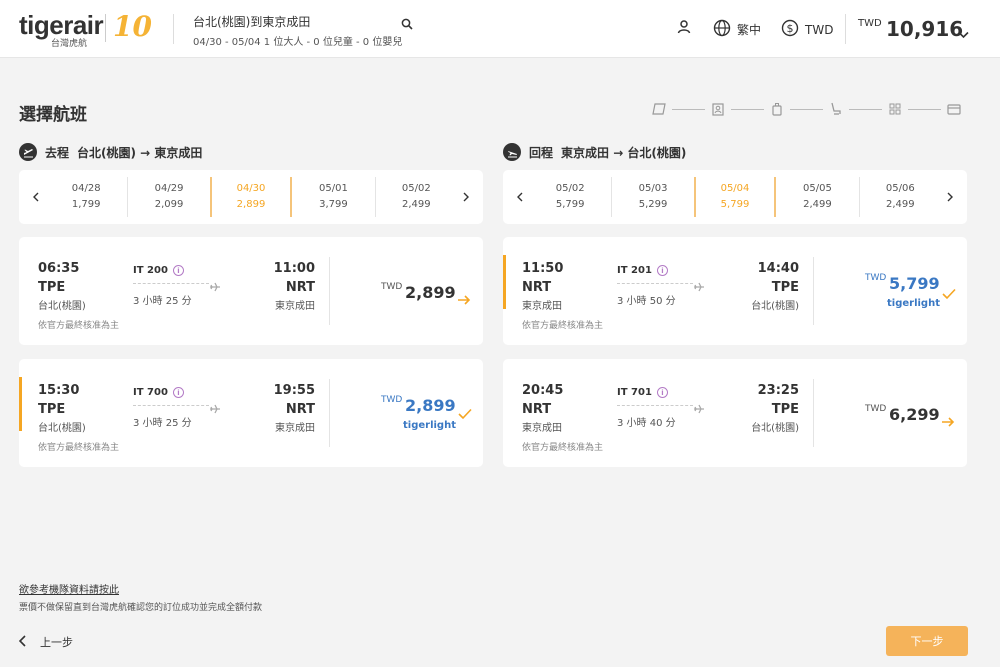  What do you see at coordinates (105, 28) in the screenshot?
I see `logo-divider` at bounding box center [105, 28].